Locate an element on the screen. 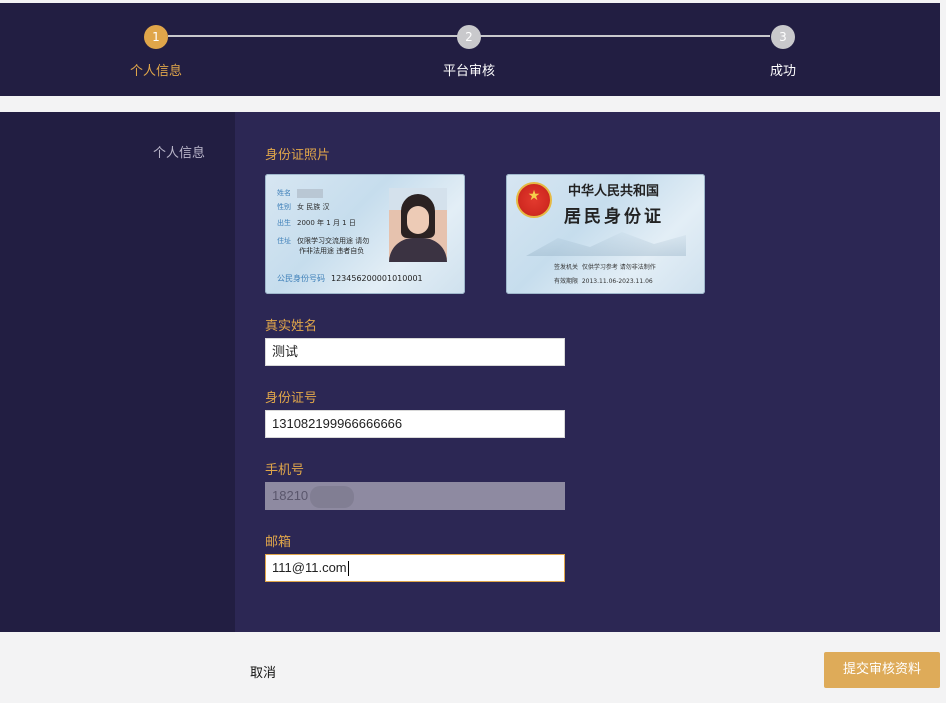 The image size is (946, 703). step-1-circle: 1 is located at coordinates (156, 37).